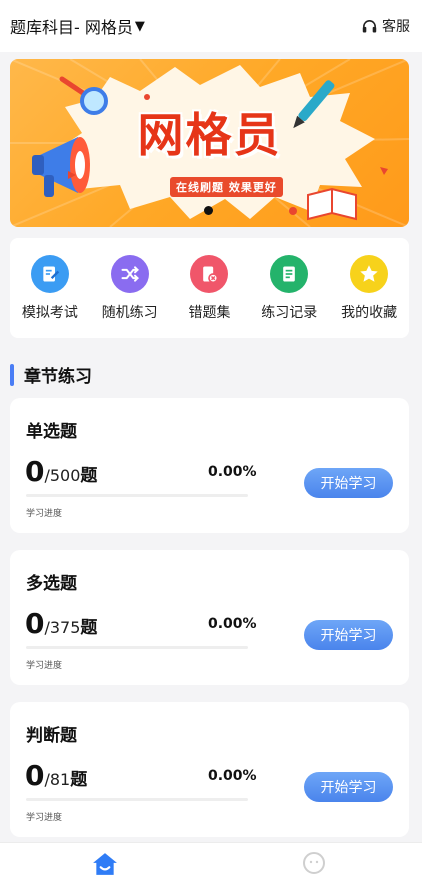  I want to click on banner-title: 网格员, so click(209, 135).